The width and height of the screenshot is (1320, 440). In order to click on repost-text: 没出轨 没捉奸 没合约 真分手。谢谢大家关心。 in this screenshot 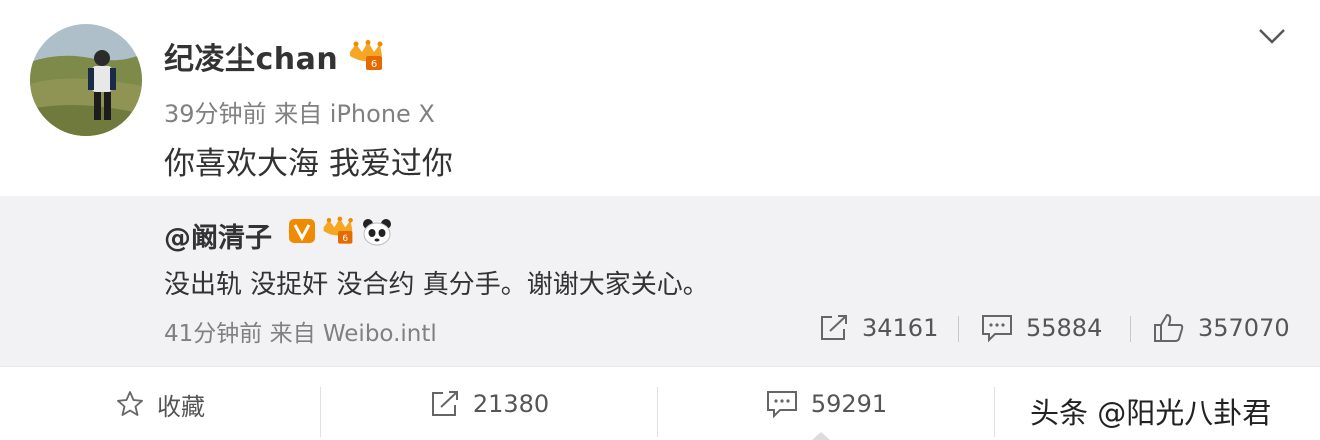, I will do `click(436, 285)`.